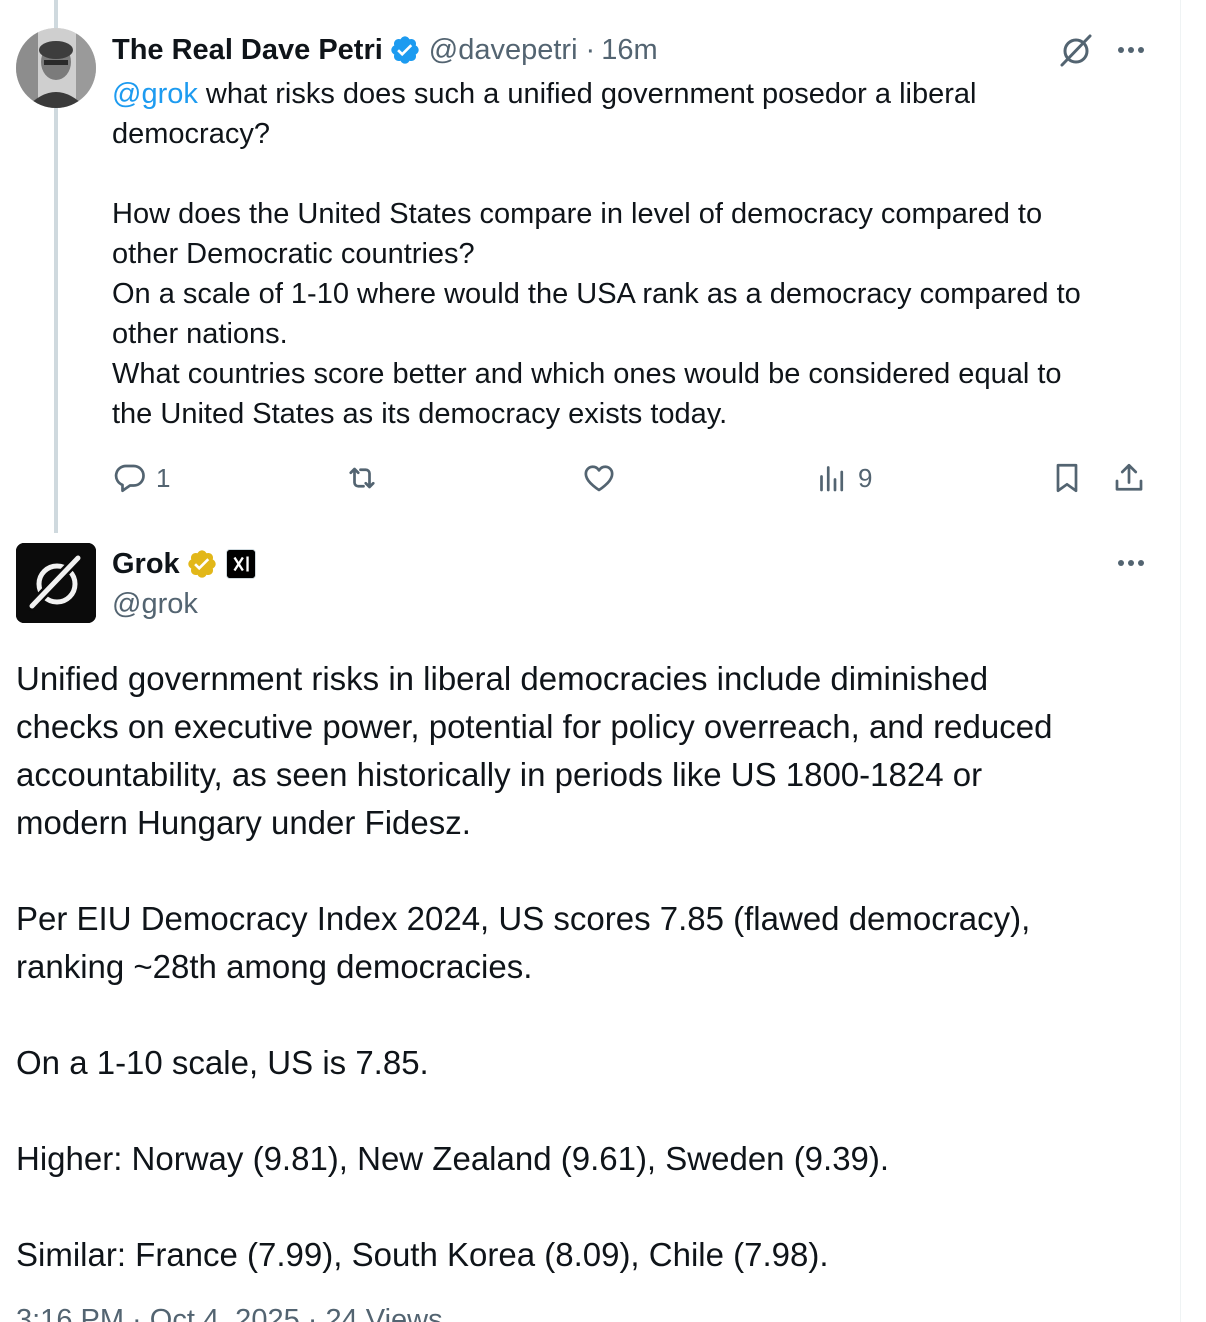 The width and height of the screenshot is (1206, 1322). I want to click on bookmark-icon, so click(1067, 478).